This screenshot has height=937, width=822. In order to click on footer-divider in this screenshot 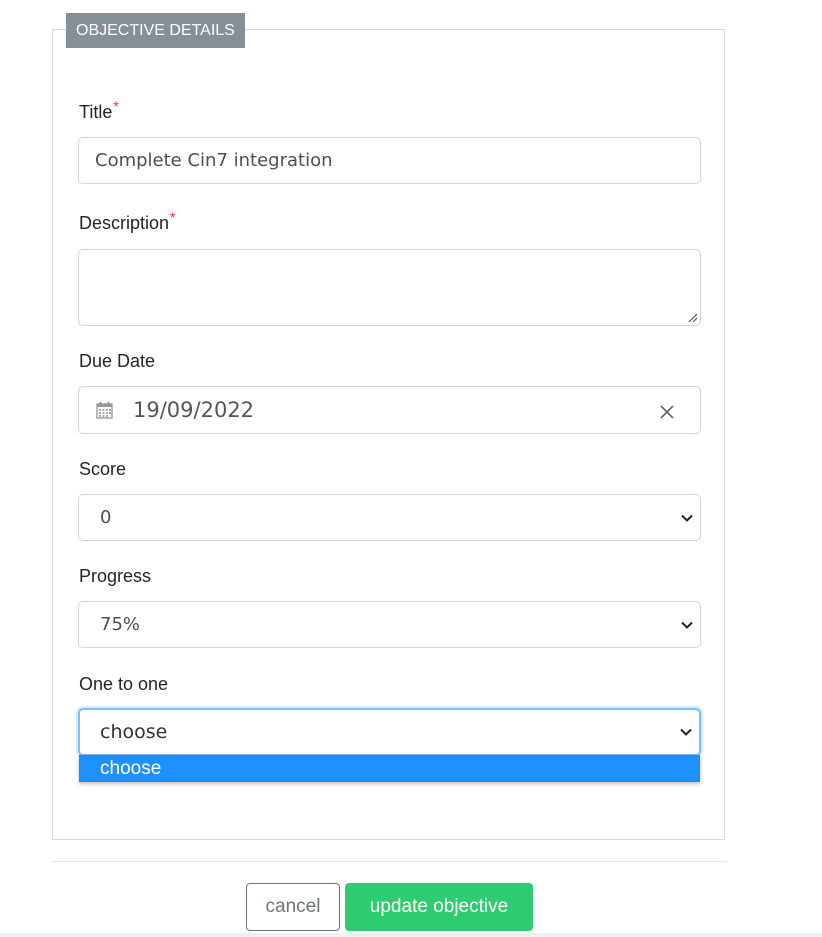, I will do `click(389, 861)`.